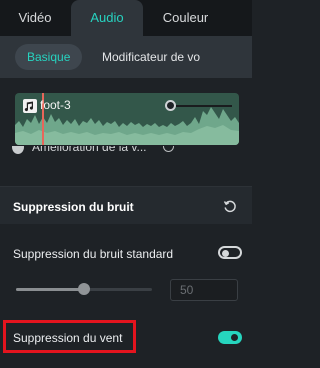  Describe the element at coordinates (244, 18) in the screenshot. I see `tab-more` at that location.